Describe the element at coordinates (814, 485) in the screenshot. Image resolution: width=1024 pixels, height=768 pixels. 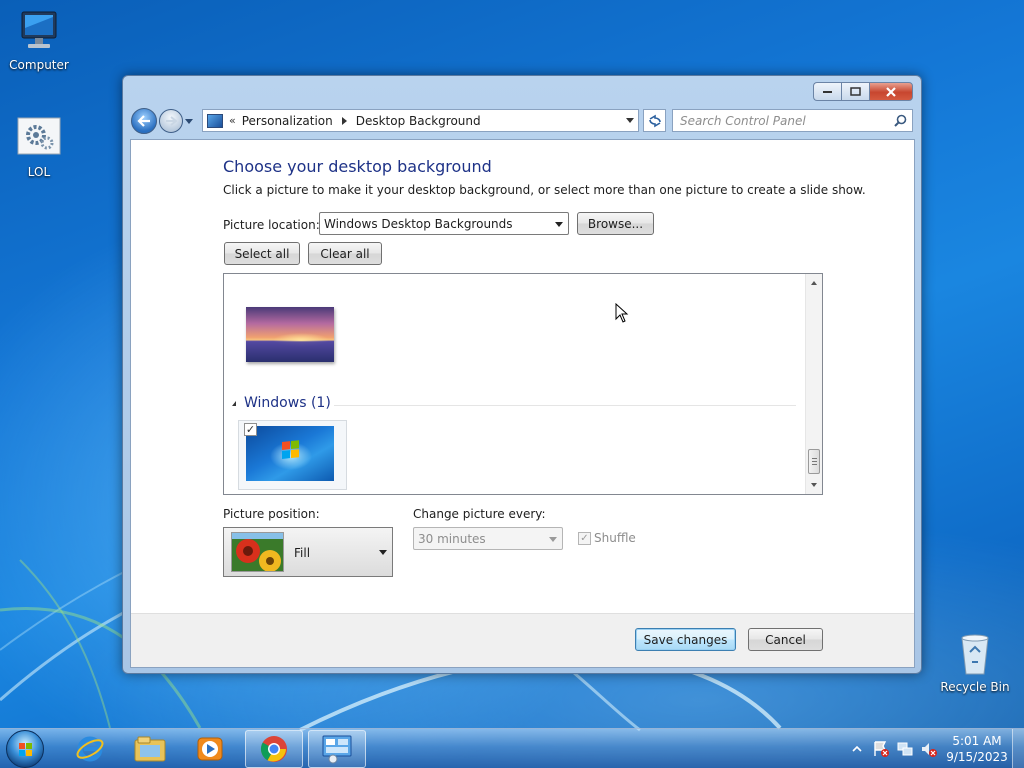
I see `scroll-down-icon` at that location.